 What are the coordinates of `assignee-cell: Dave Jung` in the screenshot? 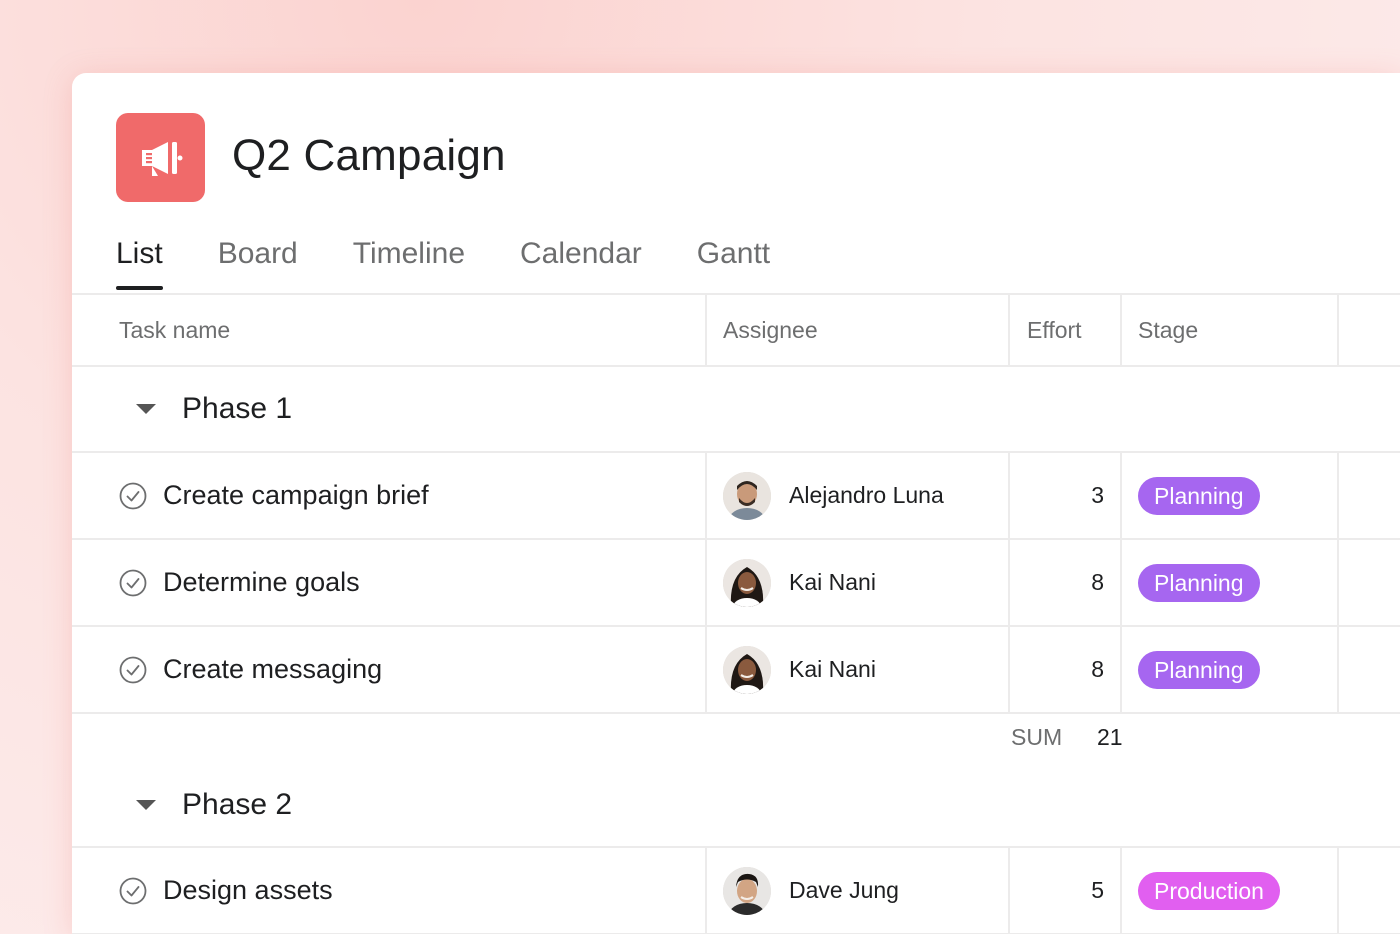 It's located at (865, 890).